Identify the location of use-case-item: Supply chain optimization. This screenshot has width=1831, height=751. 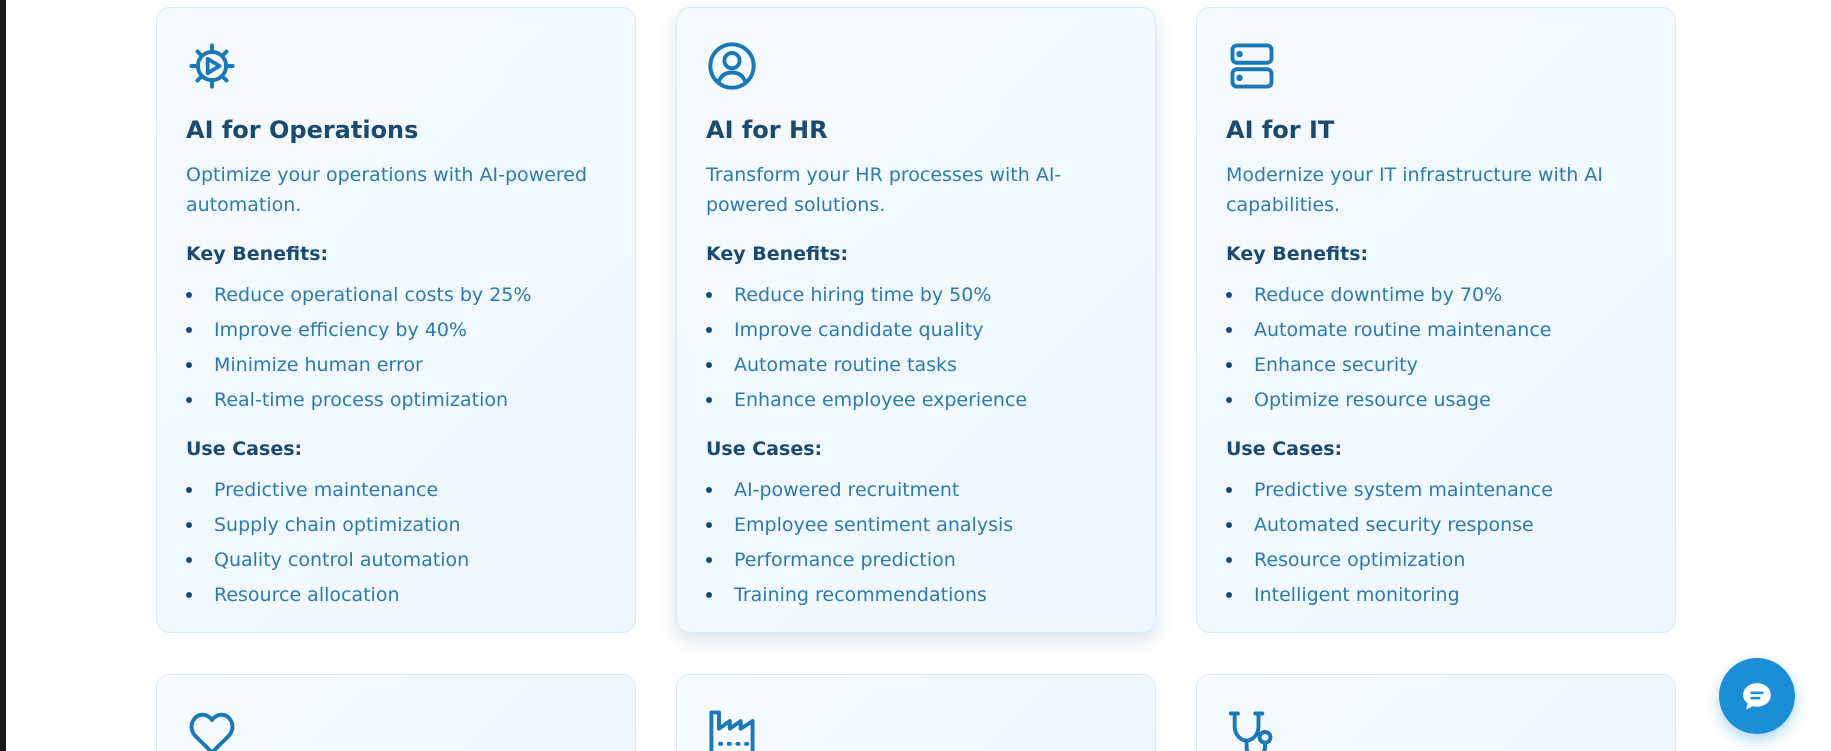
(327, 527).